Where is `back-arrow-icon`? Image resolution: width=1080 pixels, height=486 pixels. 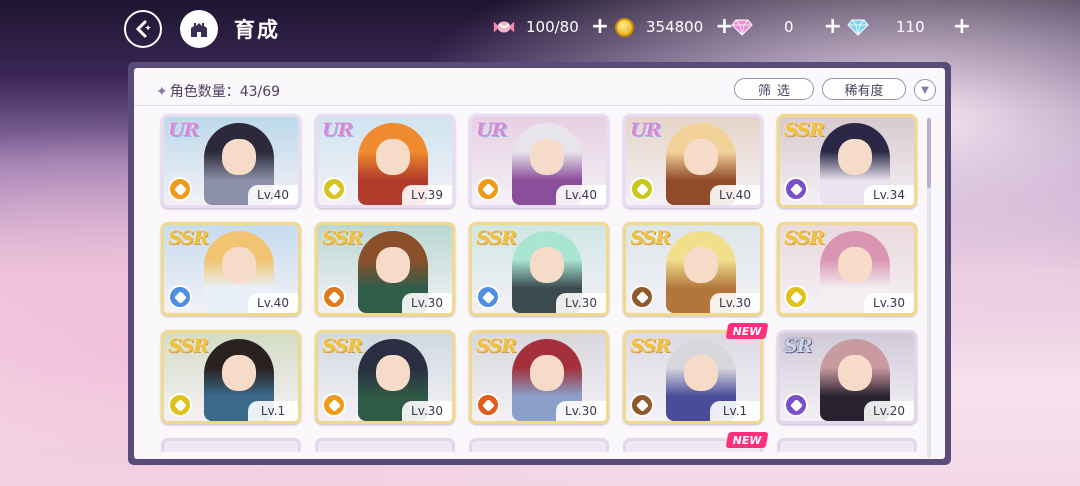
back-arrow-icon is located at coordinates (143, 29).